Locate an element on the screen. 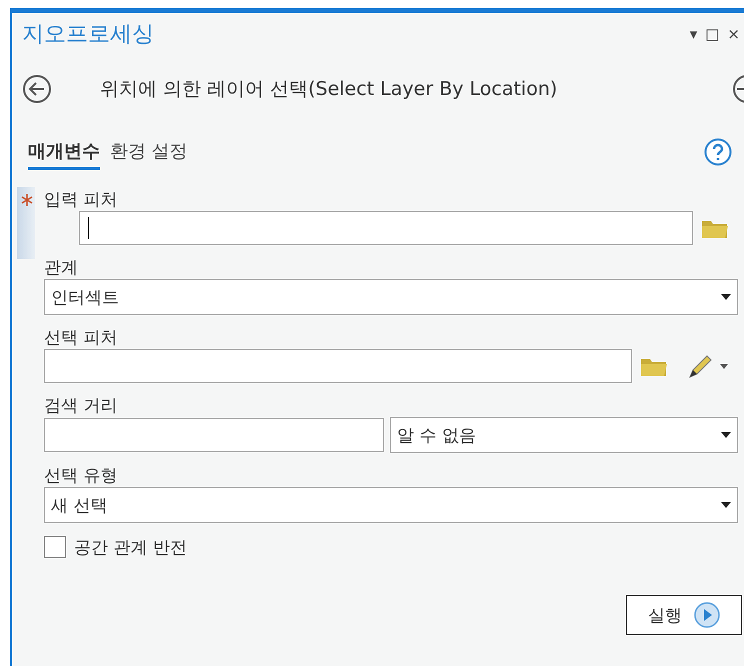  run-button: 실행 is located at coordinates (684, 615).